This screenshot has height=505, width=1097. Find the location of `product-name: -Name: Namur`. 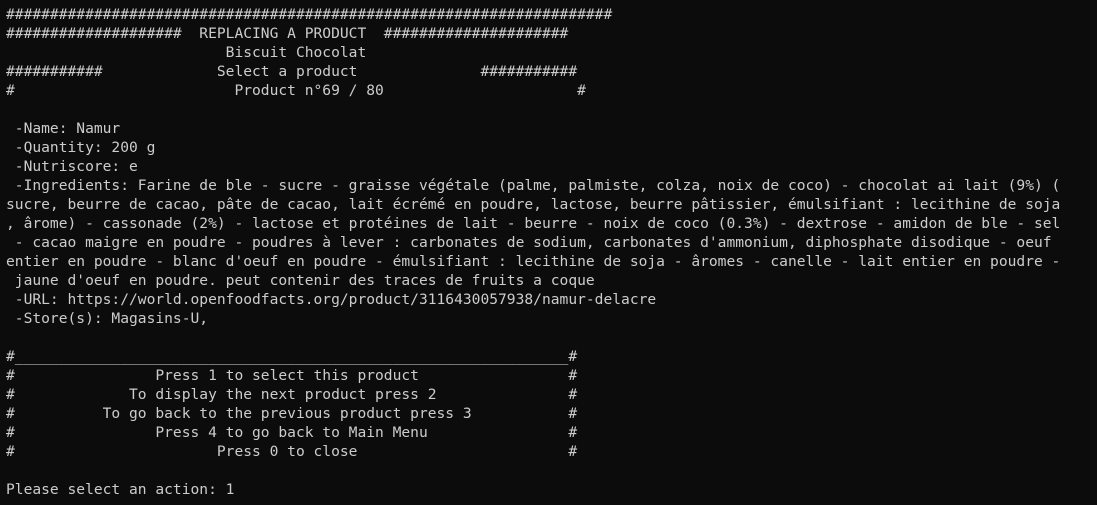

product-name: -Name: Namur is located at coordinates (63, 128).